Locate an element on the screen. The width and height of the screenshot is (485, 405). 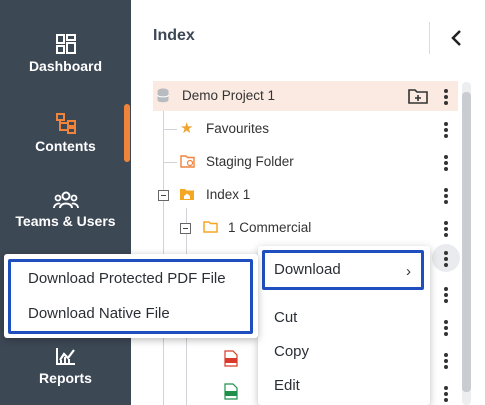
collapse-panel-button is located at coordinates (457, 38).